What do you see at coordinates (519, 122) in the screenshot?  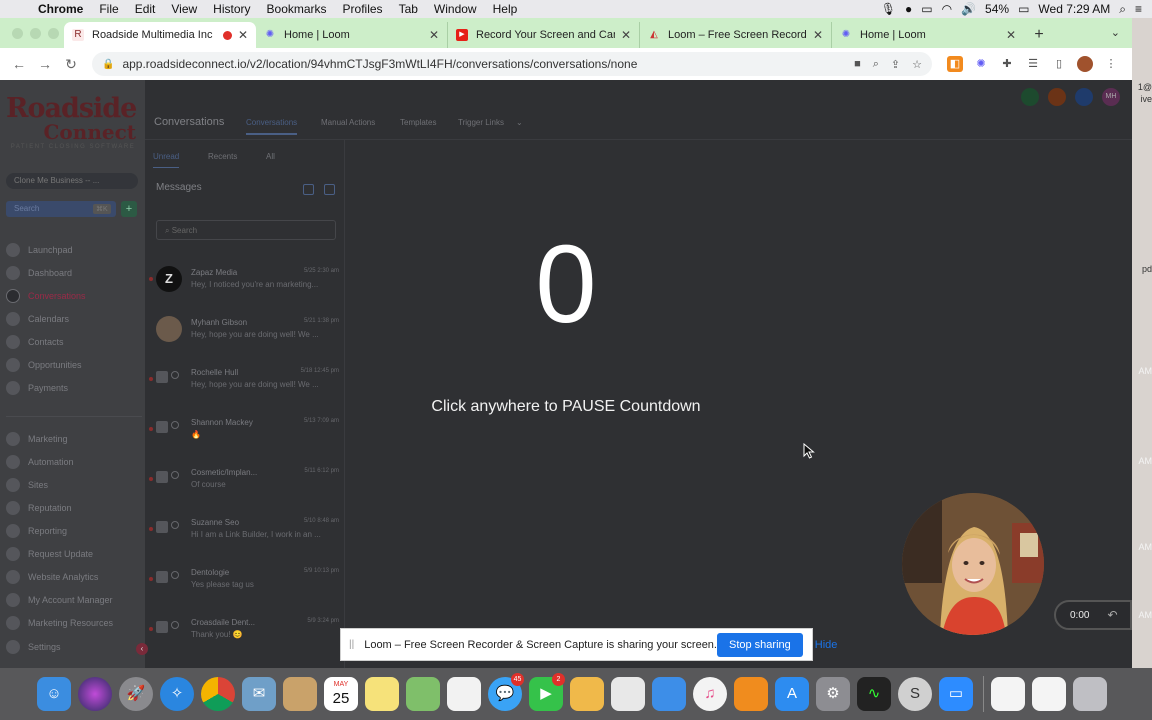 I see `chevron-down-icon: ⌄` at bounding box center [519, 122].